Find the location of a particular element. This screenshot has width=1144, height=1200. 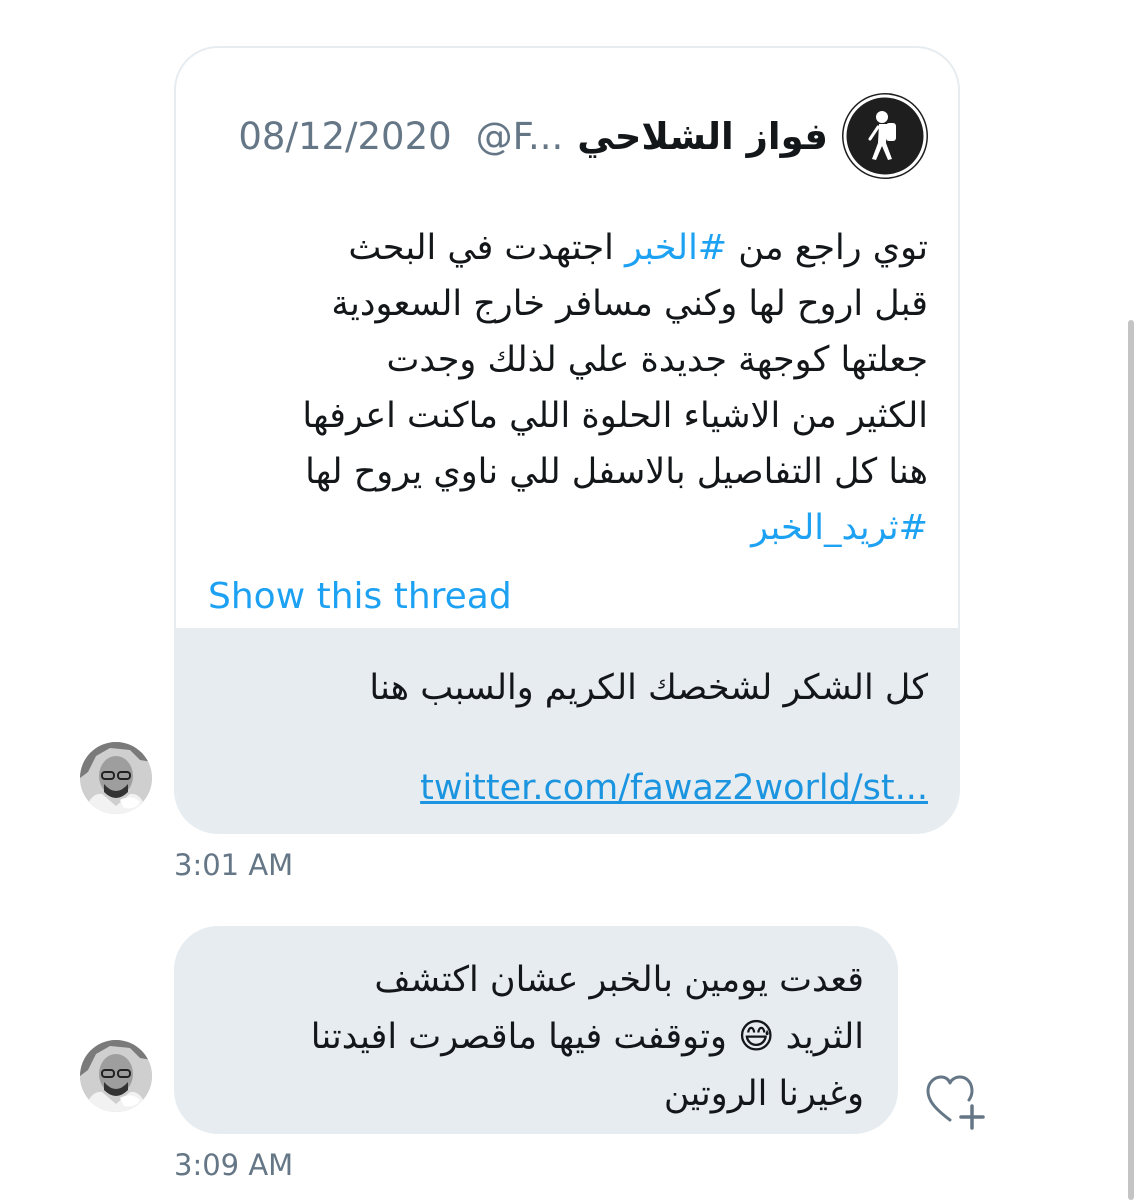

tweet-text-line-1: توي راجع من #الخبر اجتهدت في البحث is located at coordinates (638, 248).